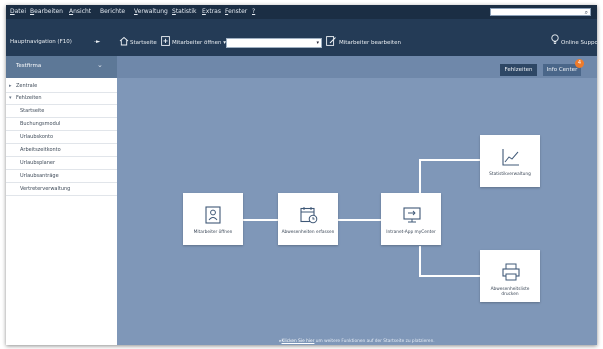  What do you see at coordinates (555, 41) in the screenshot?
I see `lightbulb-icon` at bounding box center [555, 41].